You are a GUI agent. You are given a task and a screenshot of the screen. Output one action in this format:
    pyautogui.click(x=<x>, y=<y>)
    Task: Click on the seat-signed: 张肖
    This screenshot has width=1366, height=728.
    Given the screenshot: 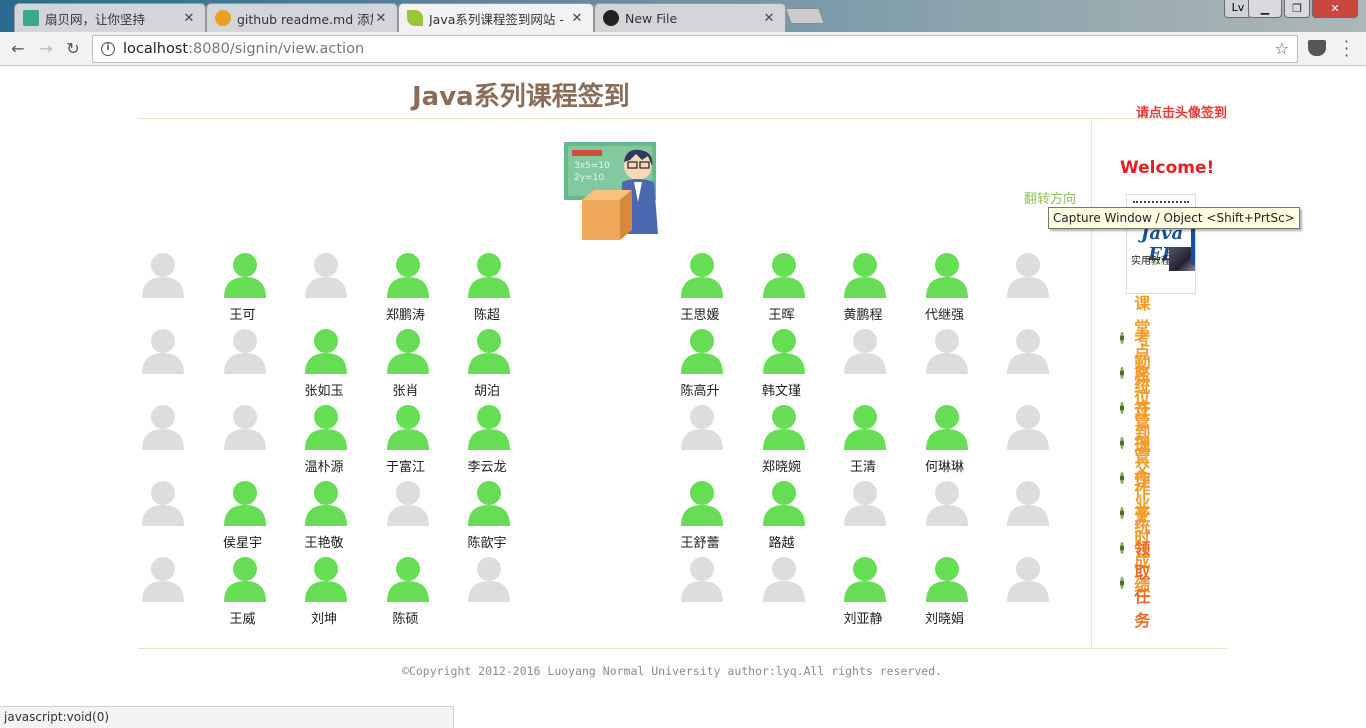 What is the action you would take?
    pyautogui.click(x=406, y=365)
    